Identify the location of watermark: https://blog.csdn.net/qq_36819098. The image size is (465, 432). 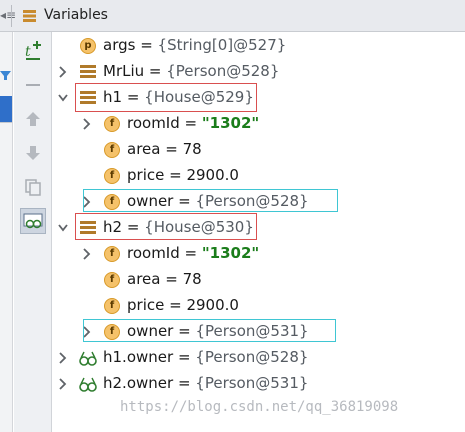
(259, 407).